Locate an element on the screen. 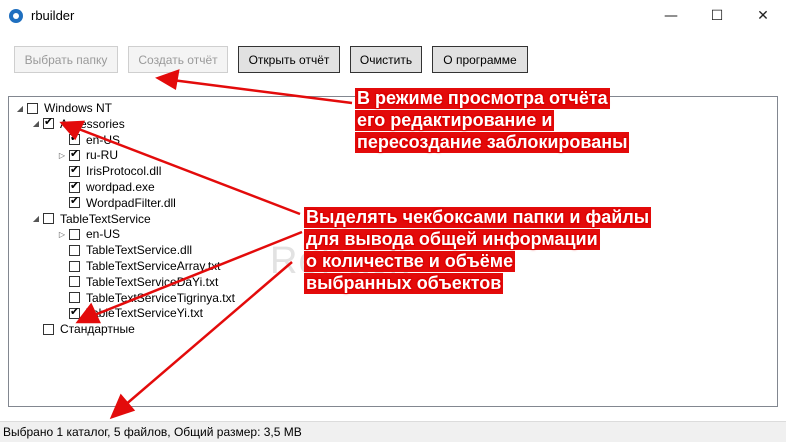 This screenshot has width=786, height=442. arrow-head-accessories is located at coordinates (72, 130).